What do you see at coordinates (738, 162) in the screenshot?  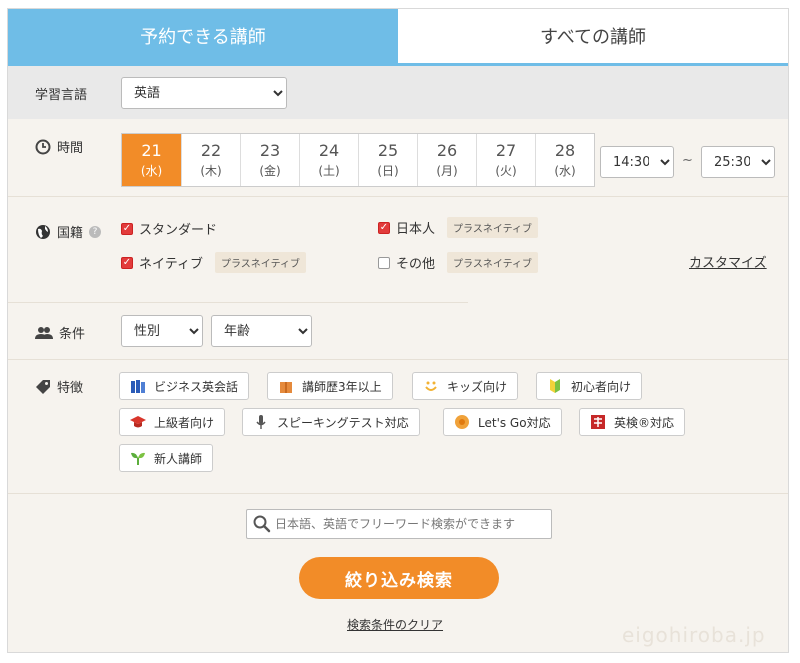 I see `time-to-select: 25:30` at bounding box center [738, 162].